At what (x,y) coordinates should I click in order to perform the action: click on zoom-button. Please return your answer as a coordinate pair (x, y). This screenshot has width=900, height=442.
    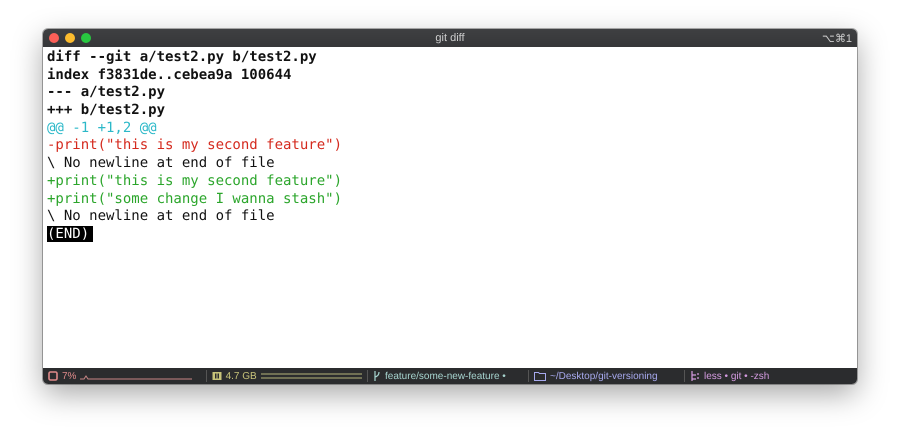
    Looking at the image, I should click on (86, 38).